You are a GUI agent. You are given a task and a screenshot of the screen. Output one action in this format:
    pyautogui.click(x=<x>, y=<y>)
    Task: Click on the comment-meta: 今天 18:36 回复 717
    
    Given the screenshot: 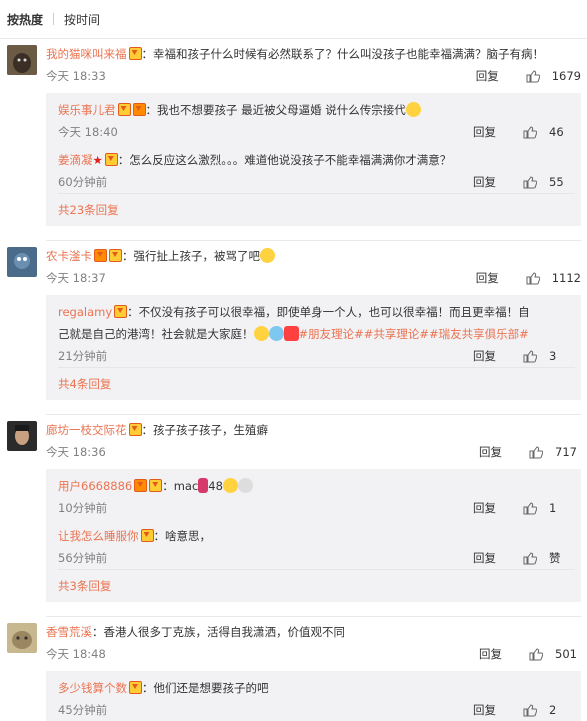 What is the action you would take?
    pyautogui.click(x=313, y=452)
    